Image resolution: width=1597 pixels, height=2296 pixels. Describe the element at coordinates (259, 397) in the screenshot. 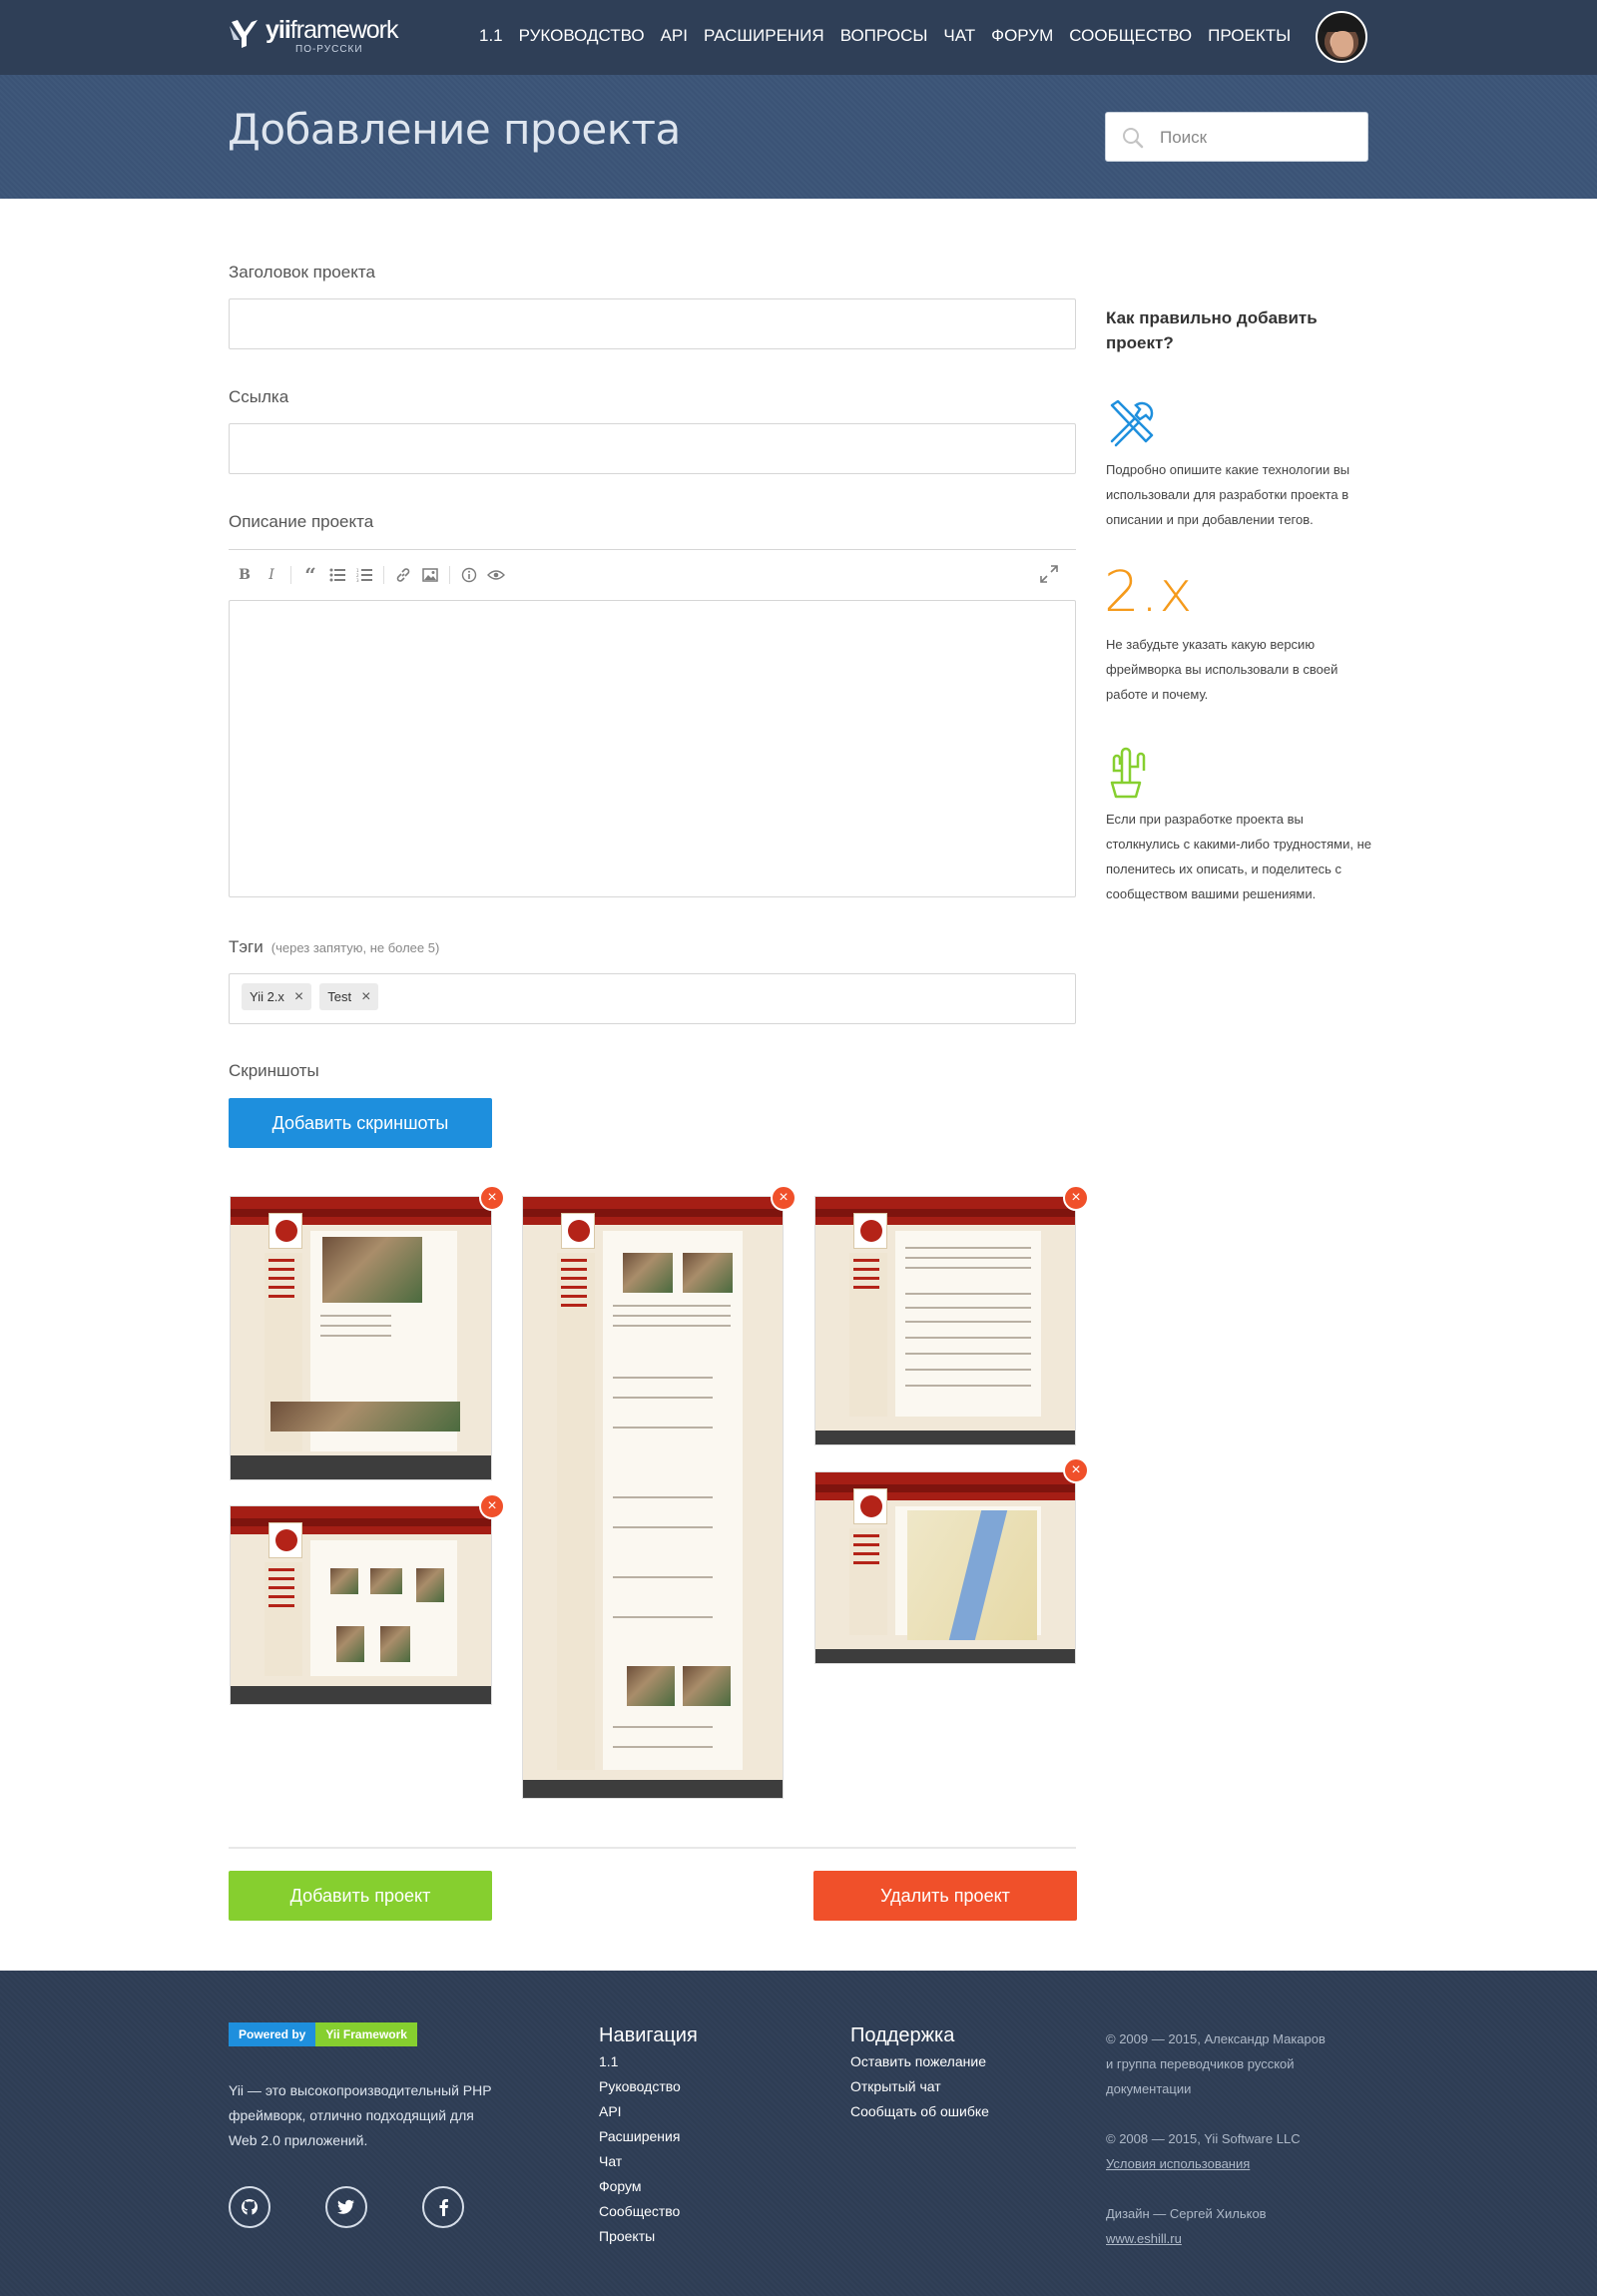

I see `link-label: Ссылка` at that location.